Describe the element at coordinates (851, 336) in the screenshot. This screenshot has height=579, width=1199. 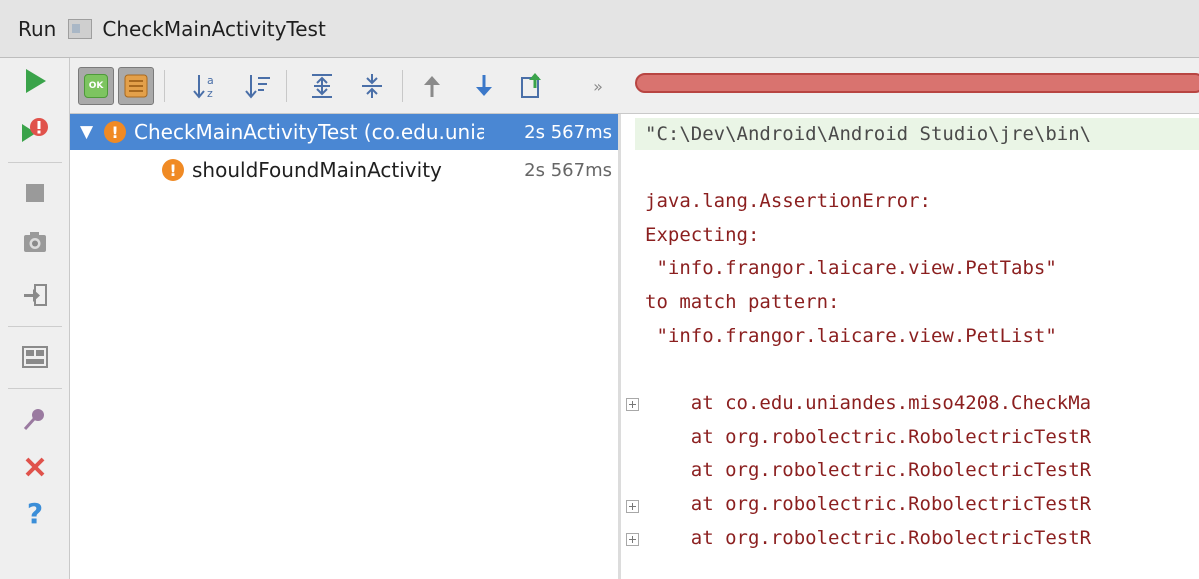
I see `console-line: "info.frangor.laicare.view.PetList"` at that location.